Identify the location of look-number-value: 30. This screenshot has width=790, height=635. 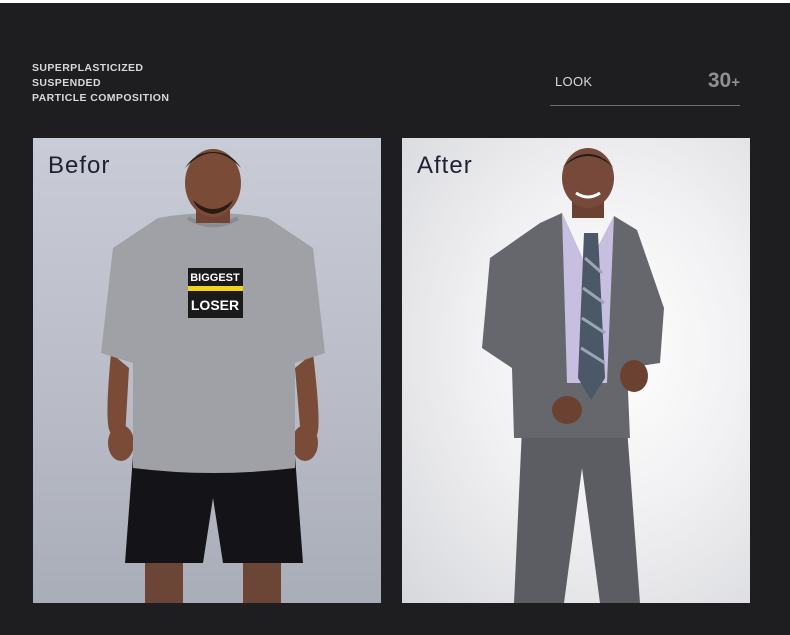
(719, 80).